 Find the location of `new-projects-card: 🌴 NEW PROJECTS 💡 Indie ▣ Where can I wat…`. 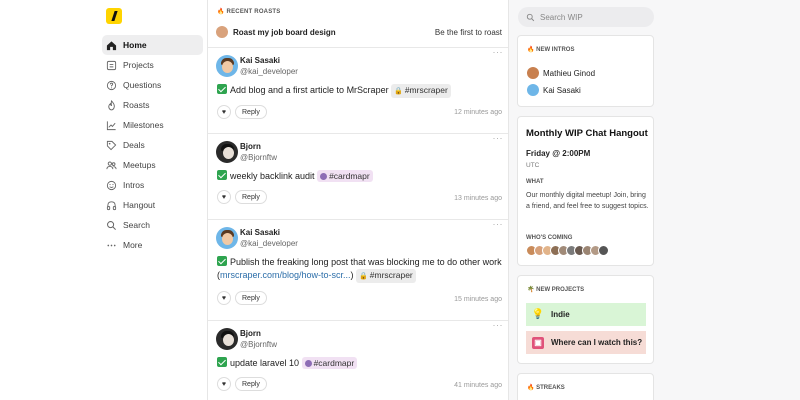

new-projects-card: 🌴 NEW PROJECTS 💡 Indie ▣ Where can I wat… is located at coordinates (585, 319).